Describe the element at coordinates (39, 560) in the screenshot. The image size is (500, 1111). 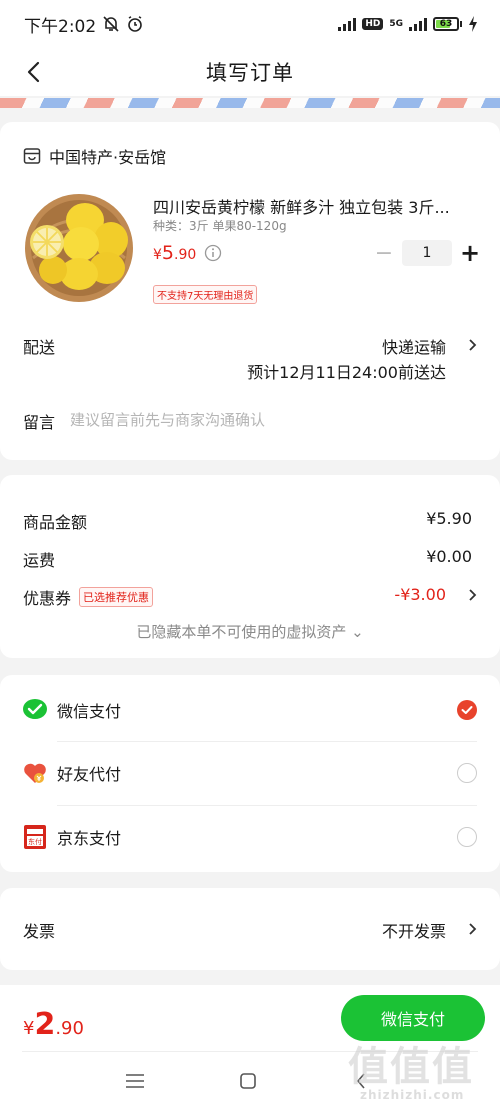
I see `freight-label: 运费` at that location.